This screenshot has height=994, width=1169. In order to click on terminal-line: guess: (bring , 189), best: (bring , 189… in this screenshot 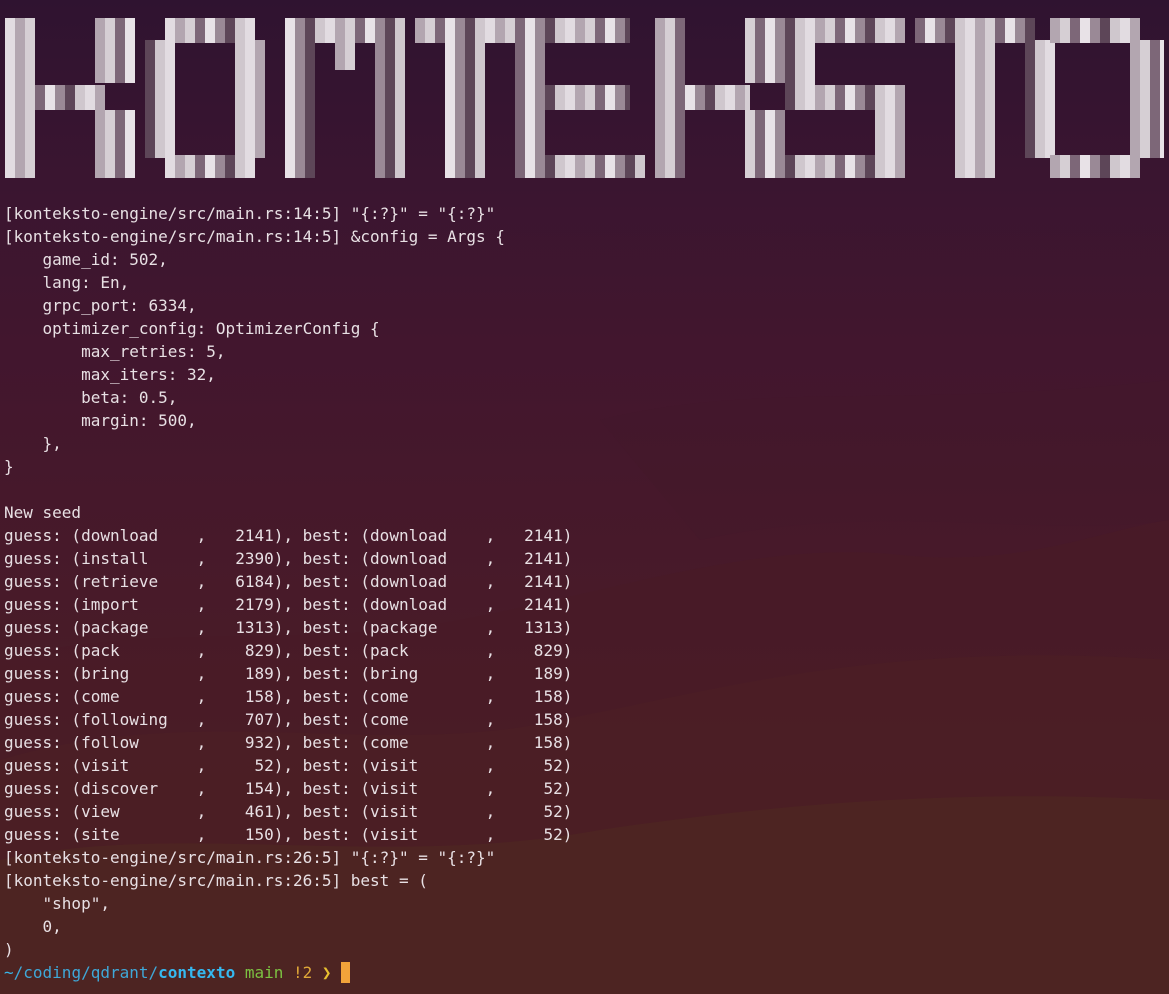, I will do `click(288, 673)`.